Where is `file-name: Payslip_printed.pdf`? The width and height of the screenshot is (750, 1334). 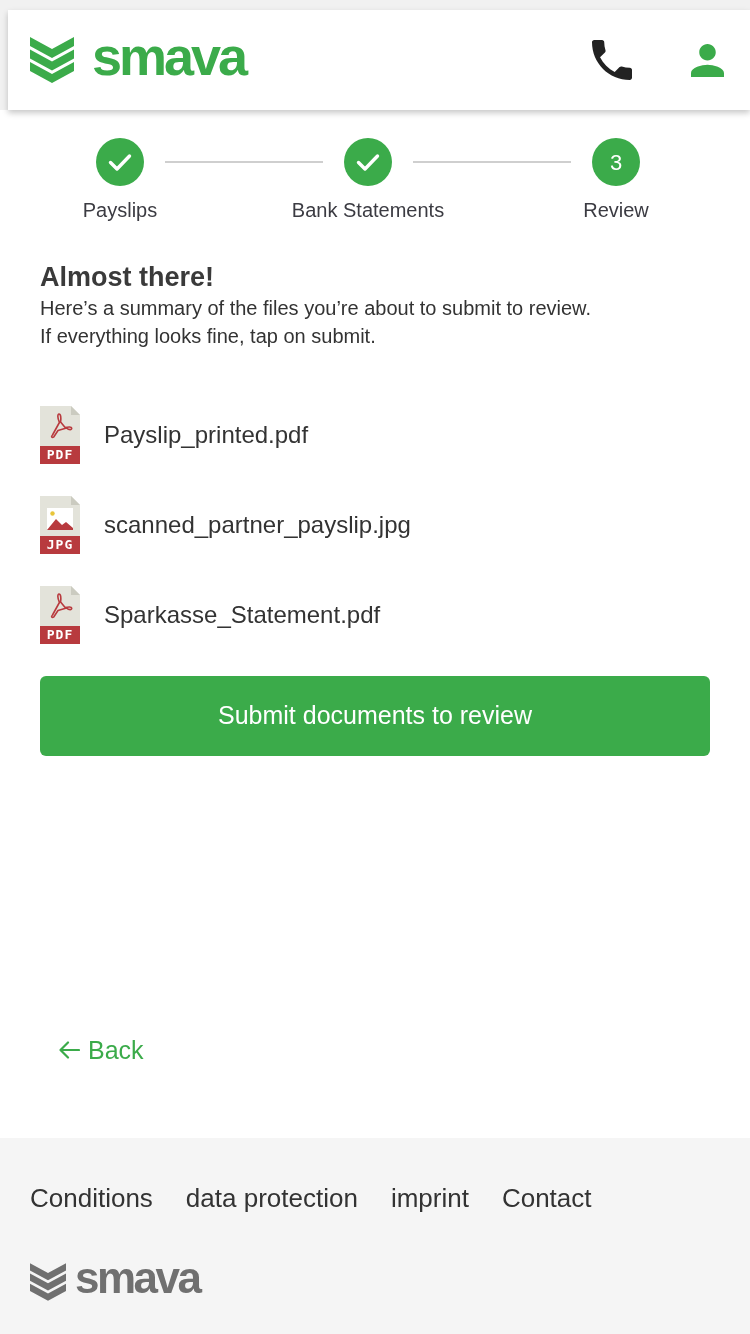
file-name: Payslip_printed.pdf is located at coordinates (206, 435).